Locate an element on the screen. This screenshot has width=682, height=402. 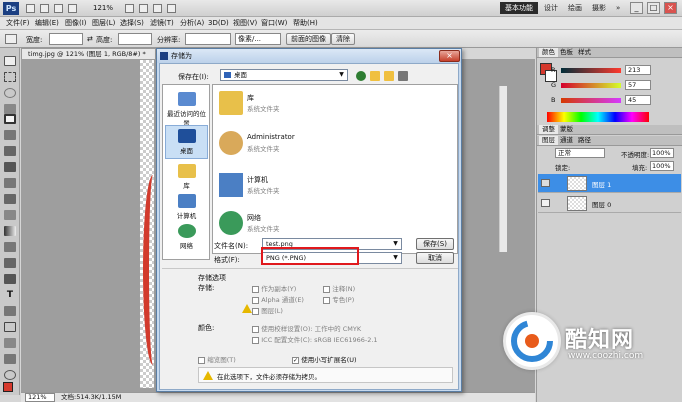
blur-tool-icon is located at coordinates (10, 247).